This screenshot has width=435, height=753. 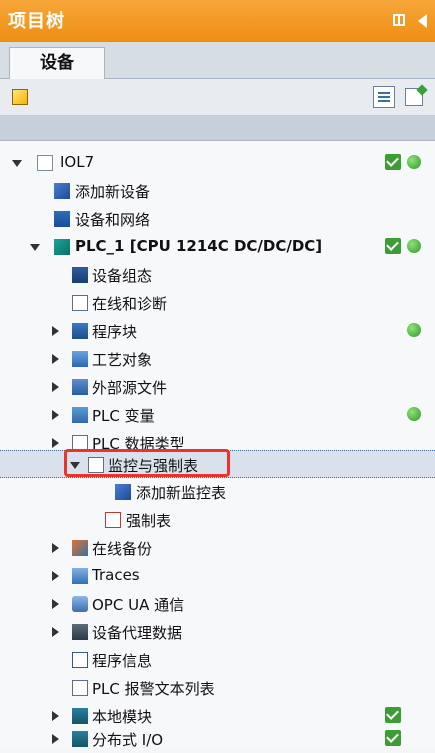 I want to click on tree-item-add-watch-table: 添加新监控表, so click(x=217, y=492).